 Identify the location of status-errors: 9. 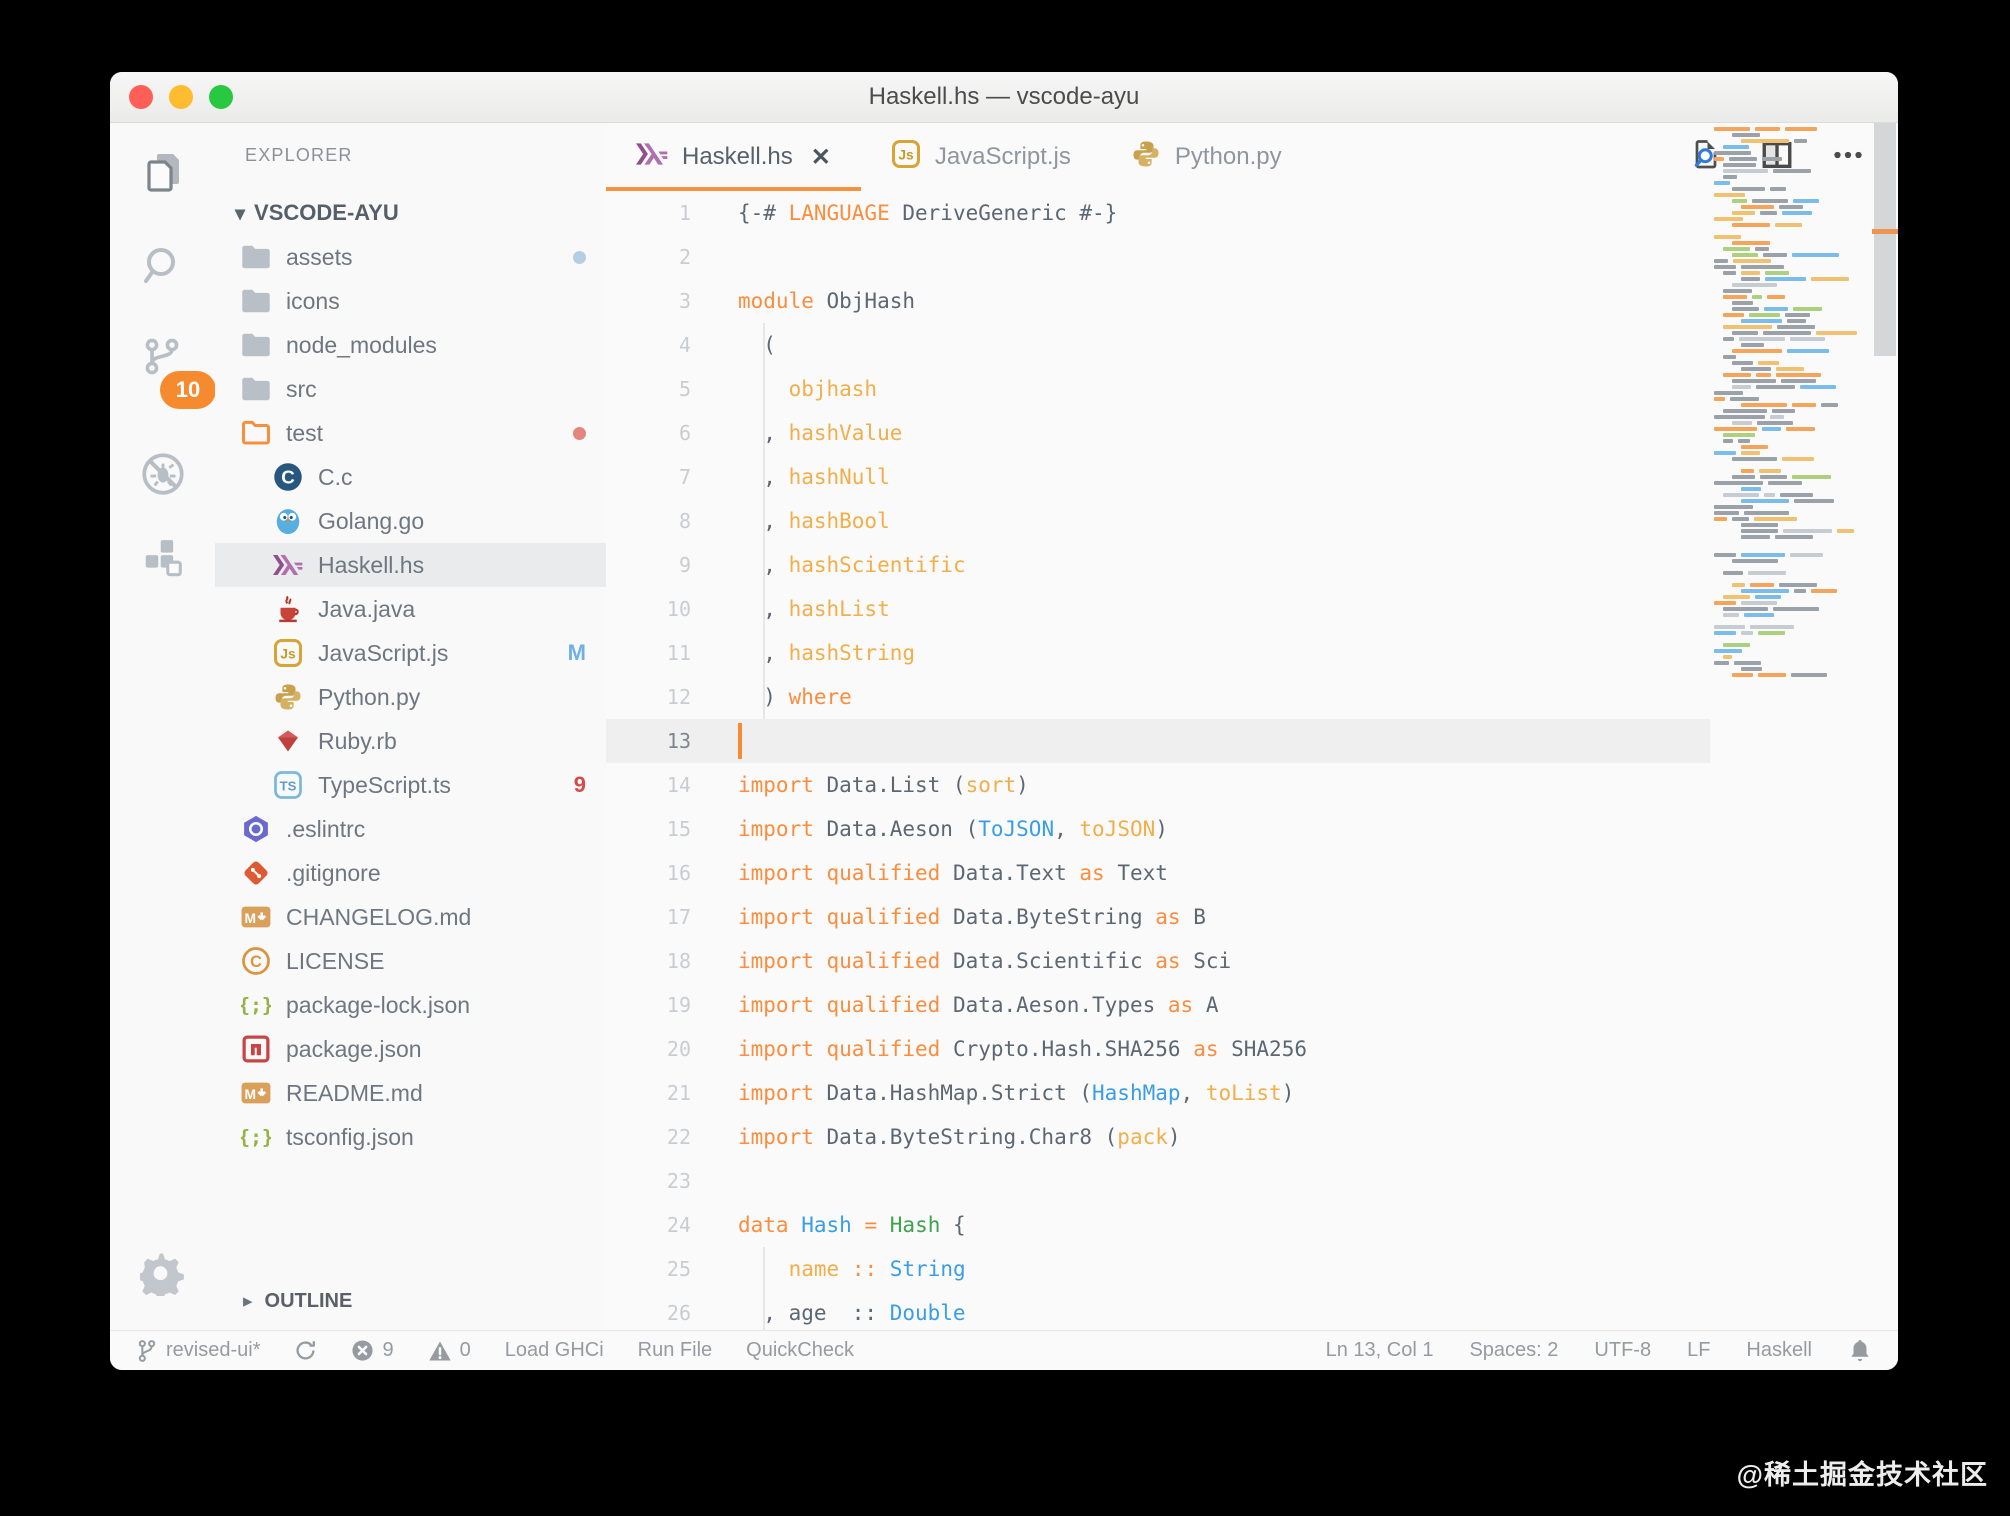
(372, 1350).